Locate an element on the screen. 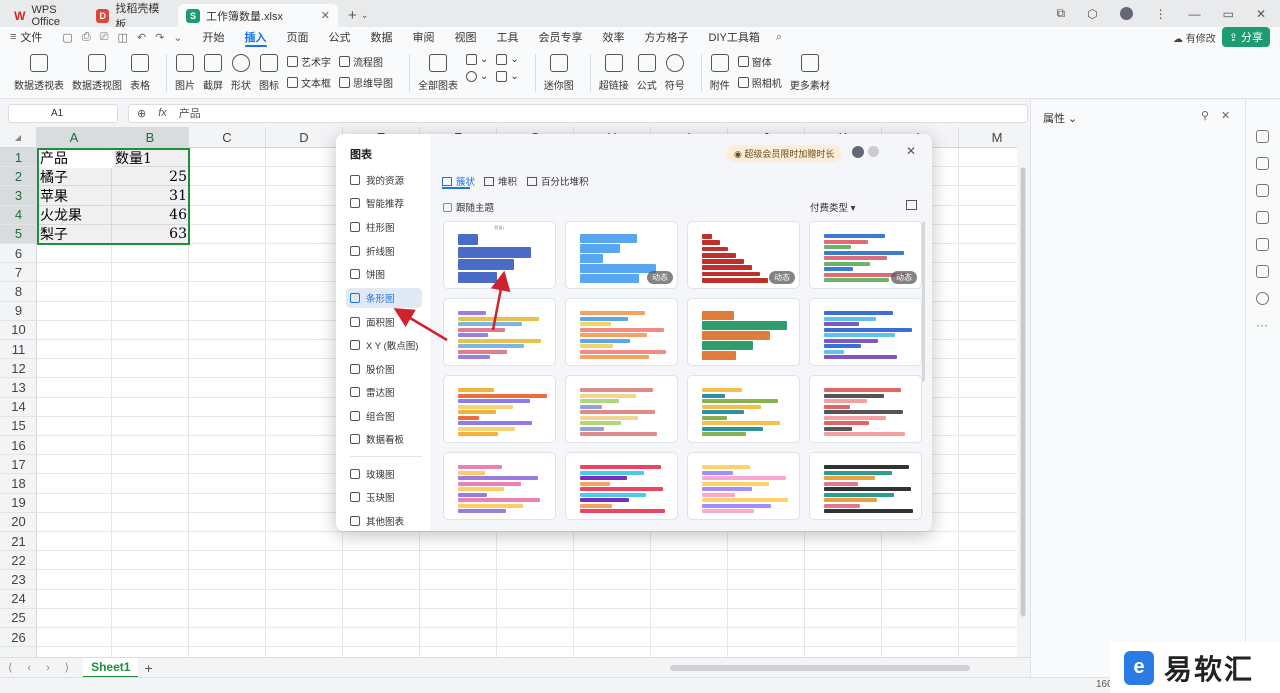 The width and height of the screenshot is (1280, 693). menu-page: 页面 is located at coordinates (298, 37).